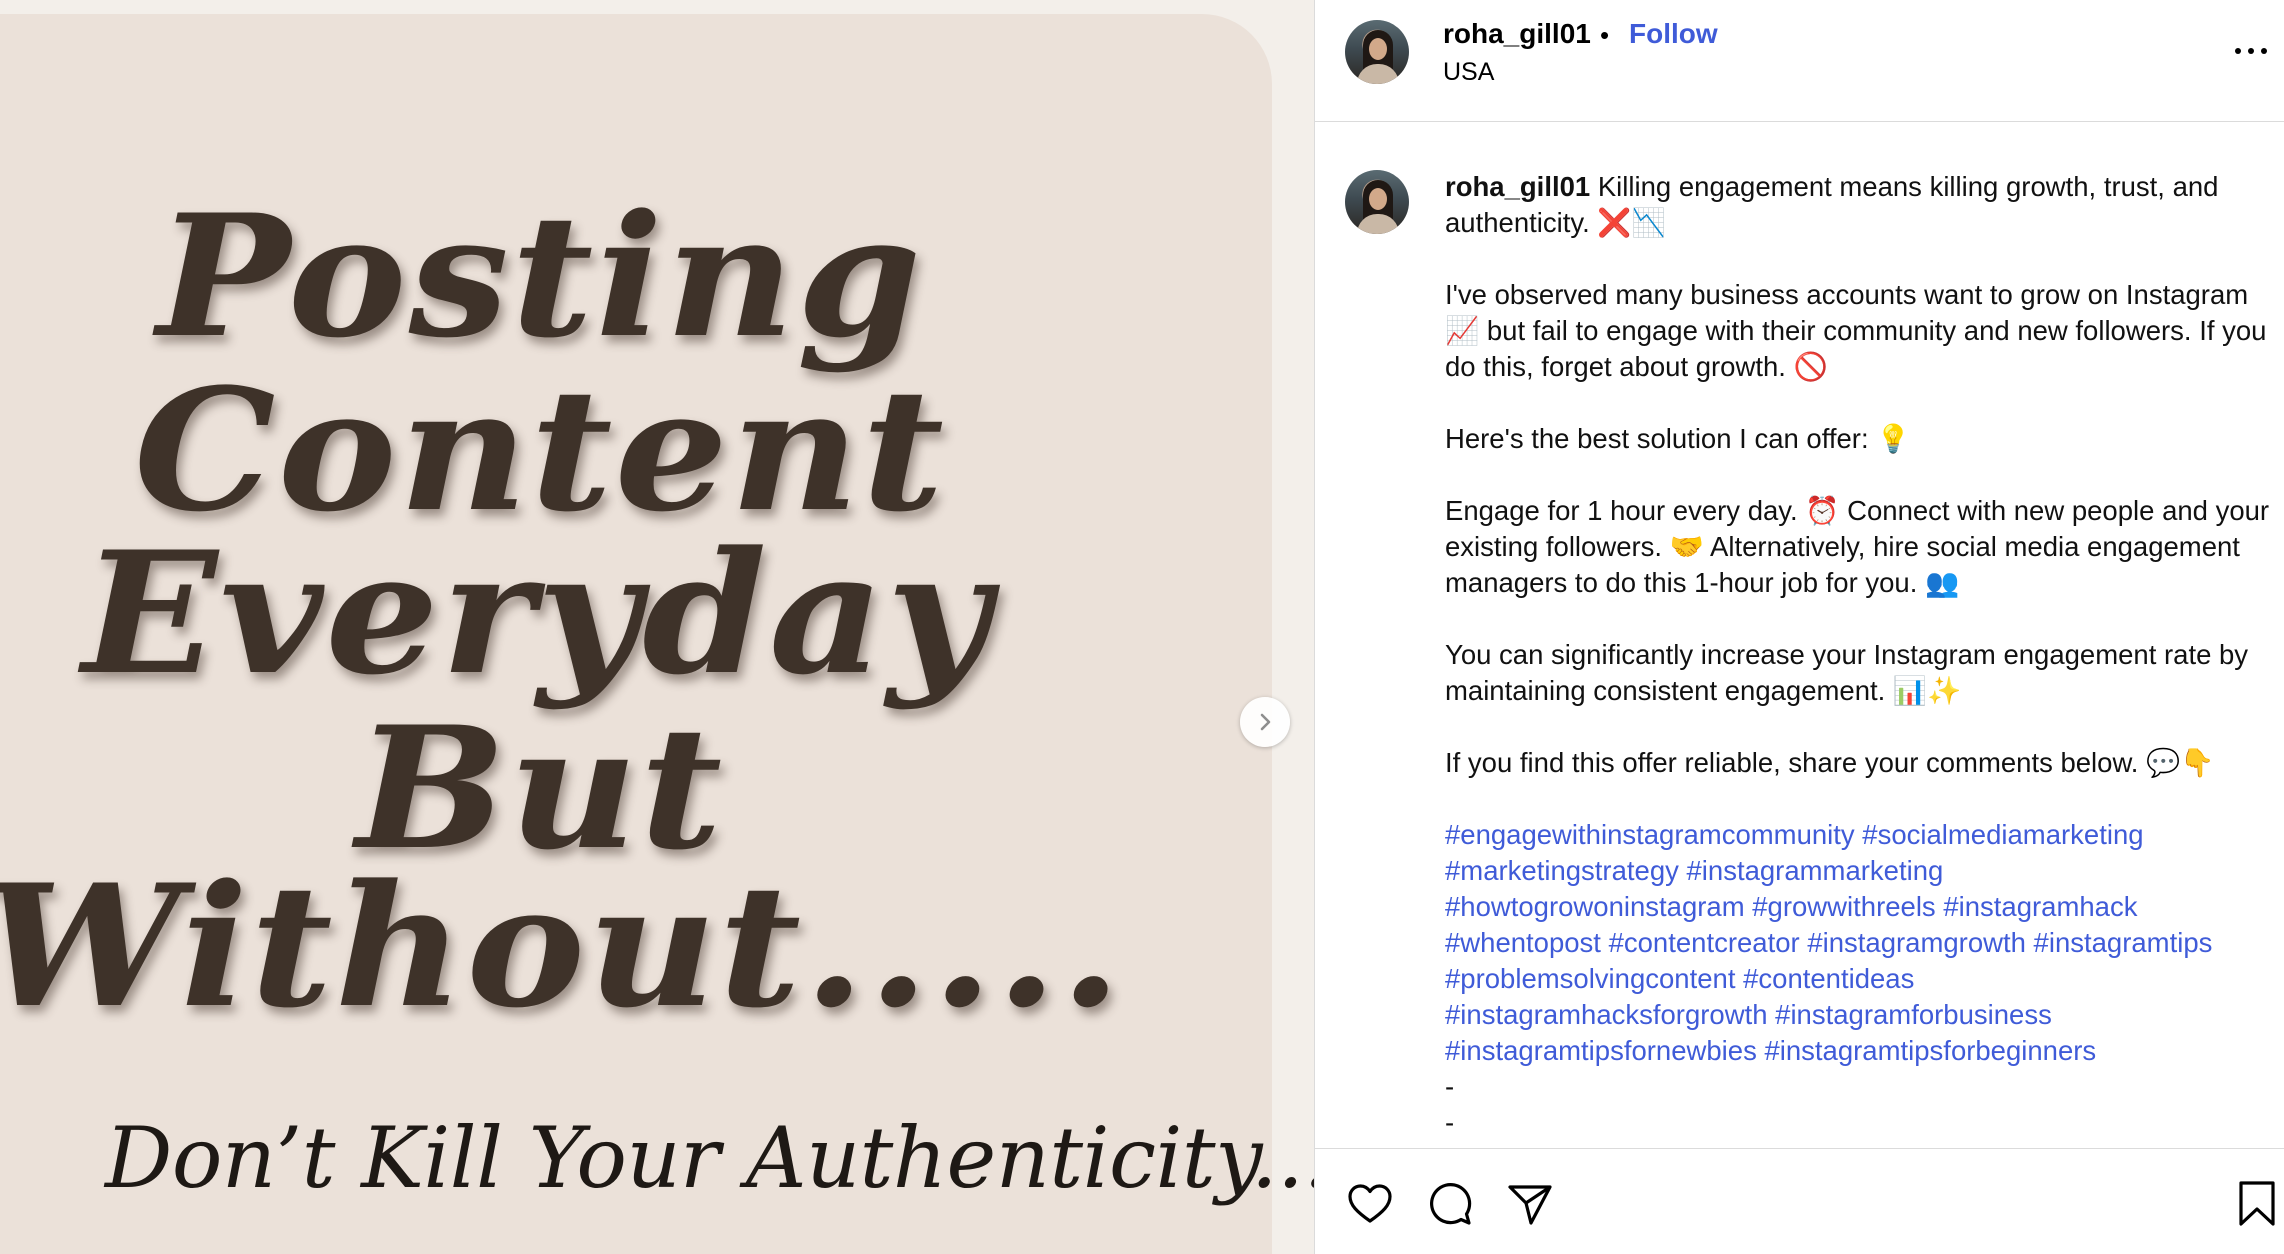 This screenshot has width=2284, height=1254. What do you see at coordinates (2123, 942) in the screenshot?
I see `hashtag-link: #instagramtips` at bounding box center [2123, 942].